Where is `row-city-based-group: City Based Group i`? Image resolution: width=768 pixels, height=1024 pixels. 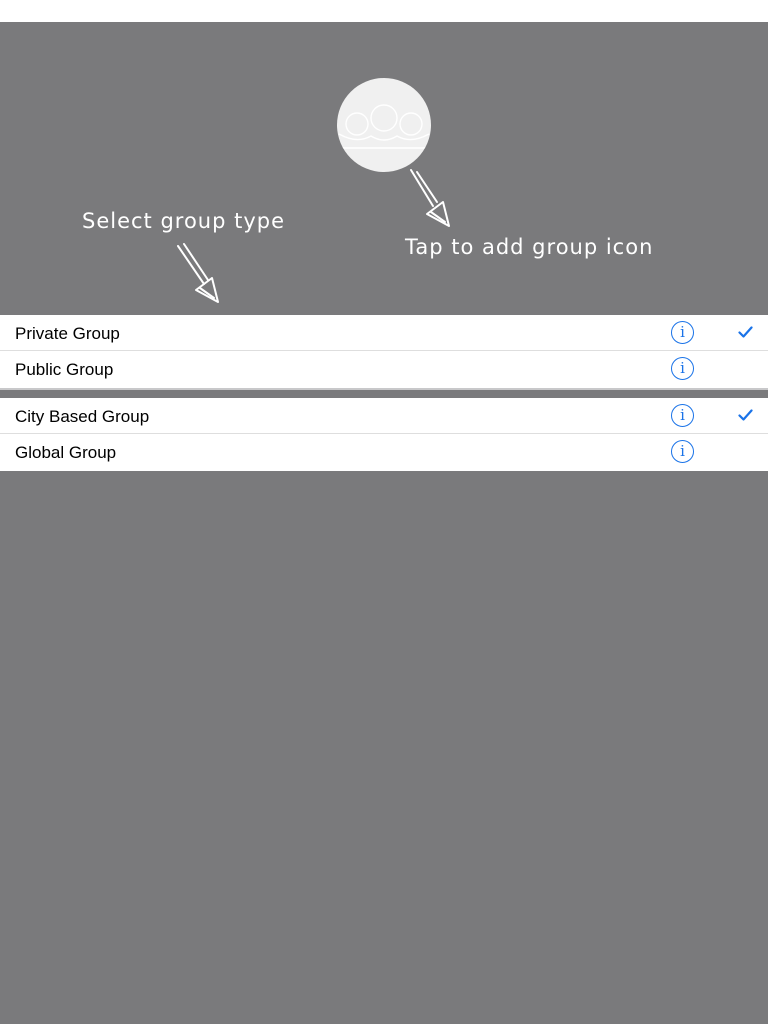
row-city-based-group: City Based Group i is located at coordinates (384, 416).